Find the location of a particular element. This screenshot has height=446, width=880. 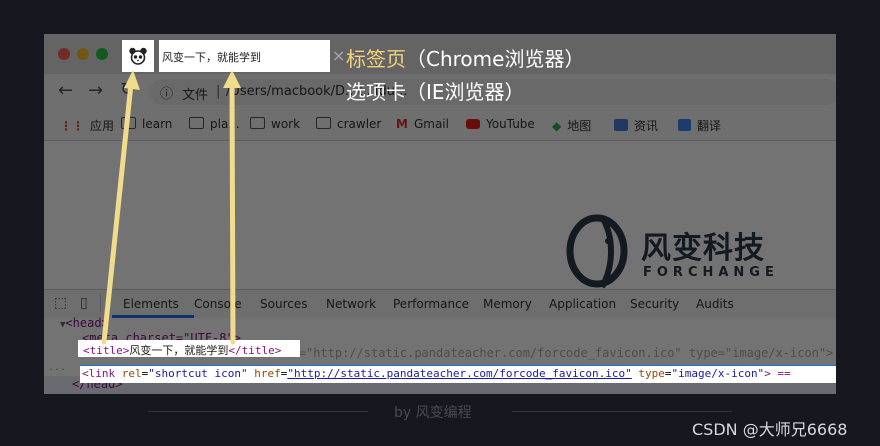

toolbar-divider is located at coordinates (100, 303).